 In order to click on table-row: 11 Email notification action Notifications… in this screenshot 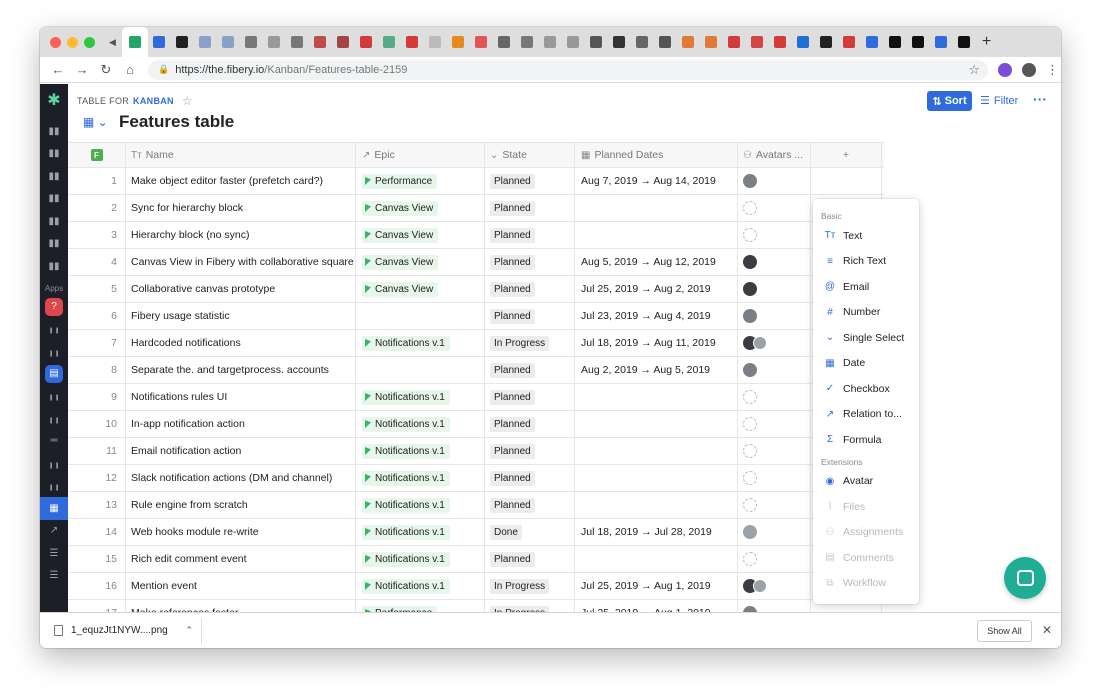, I will do `click(476, 451)`.